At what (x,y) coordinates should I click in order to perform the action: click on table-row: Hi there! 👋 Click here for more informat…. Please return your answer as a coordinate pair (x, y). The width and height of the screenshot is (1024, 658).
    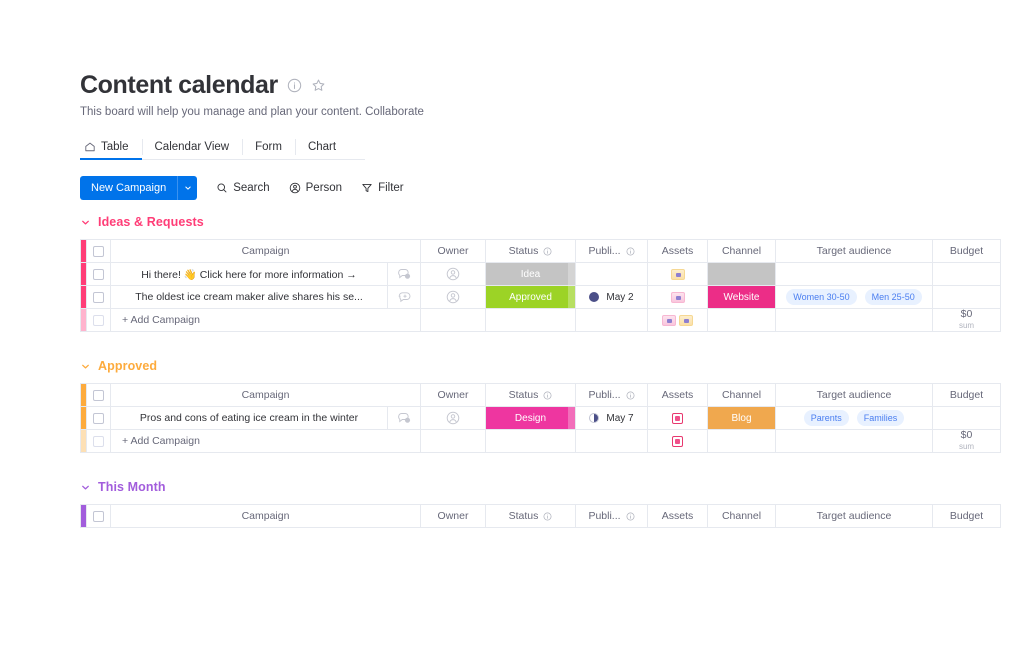
    Looking at the image, I should click on (540, 274).